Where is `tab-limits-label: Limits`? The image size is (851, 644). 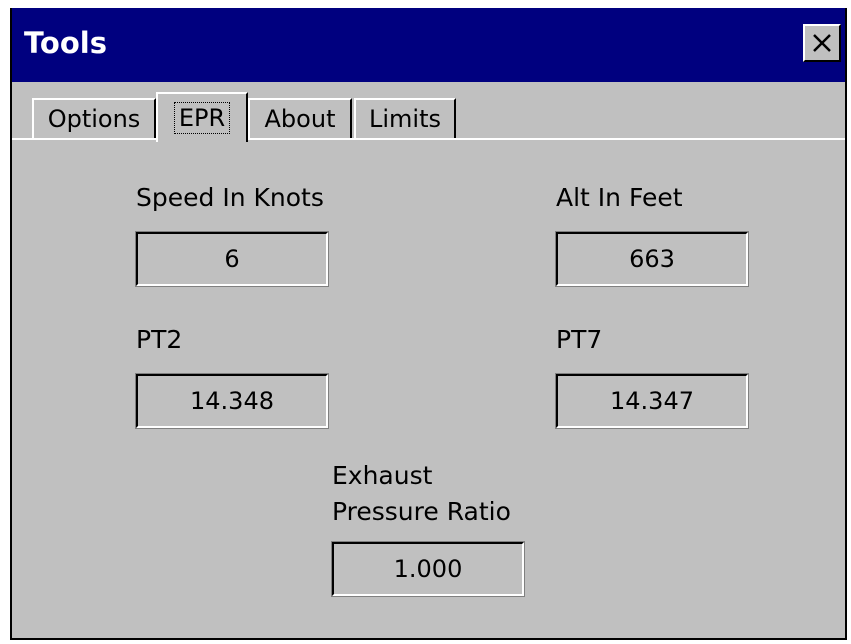
tab-limits-label: Limits is located at coordinates (405, 119).